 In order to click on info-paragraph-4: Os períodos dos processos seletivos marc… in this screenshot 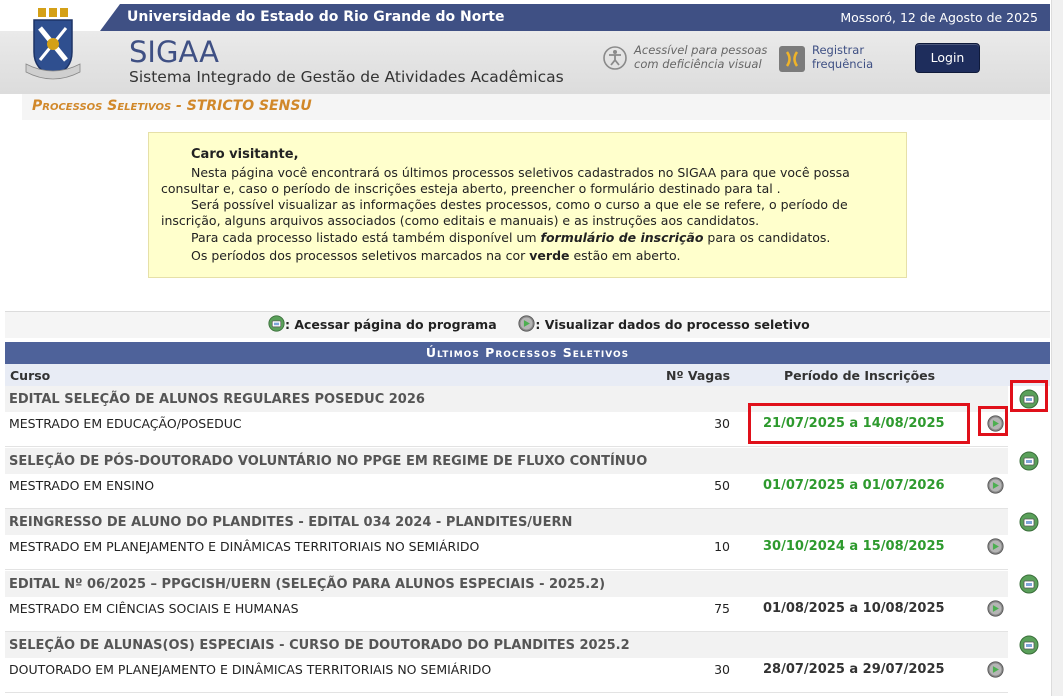, I will do `click(531, 256)`.